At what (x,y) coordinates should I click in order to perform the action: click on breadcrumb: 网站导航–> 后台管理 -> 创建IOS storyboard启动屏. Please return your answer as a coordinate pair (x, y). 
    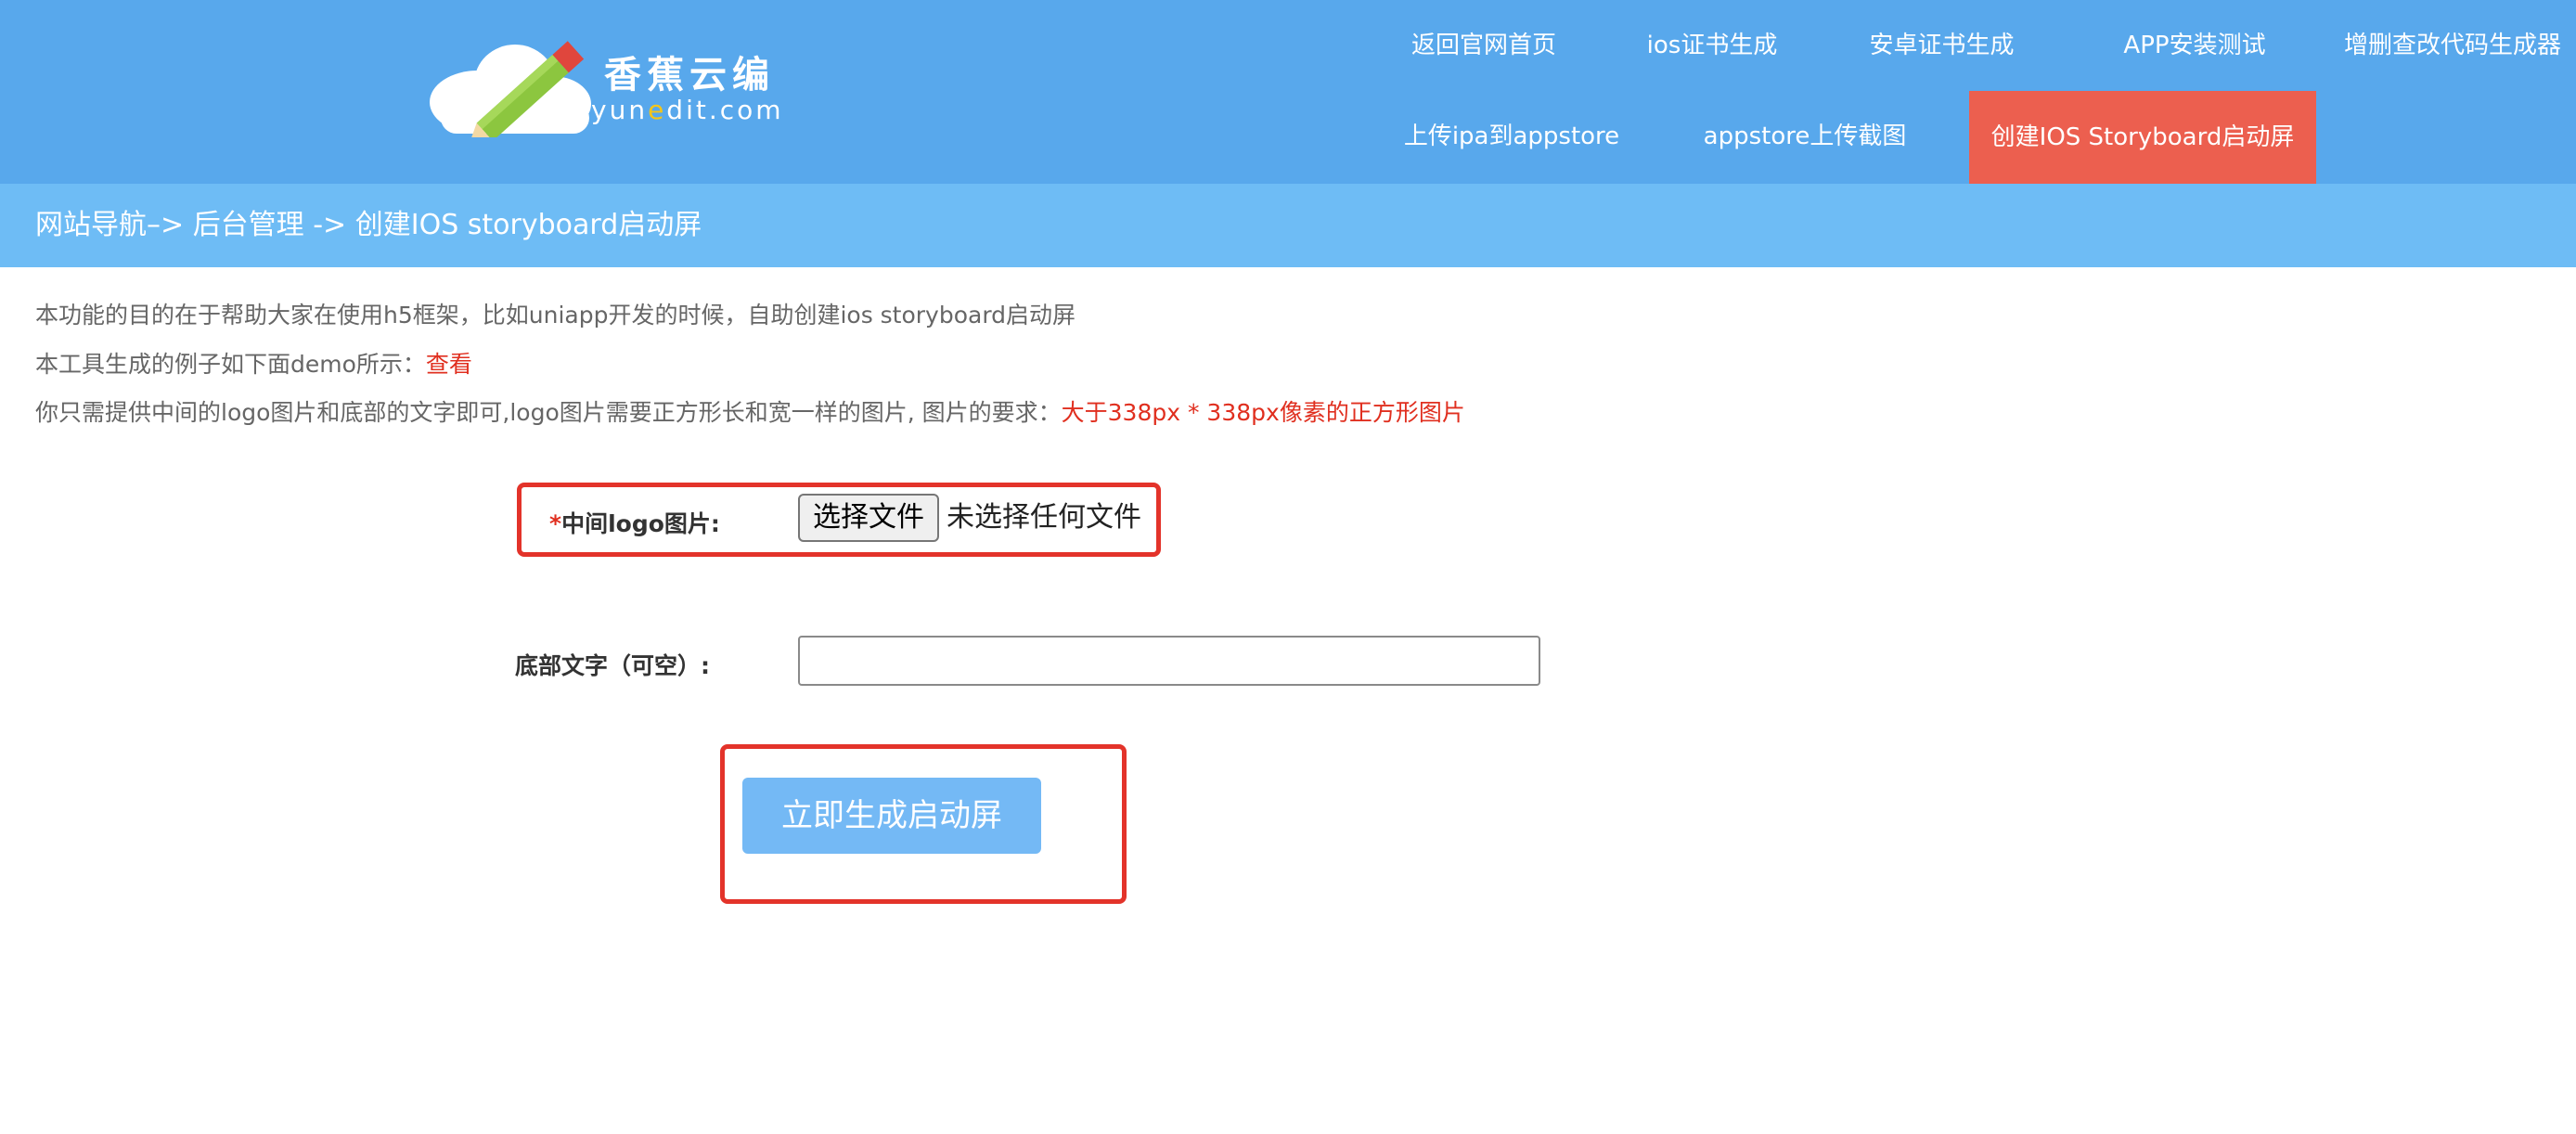
    Looking at the image, I should click on (1288, 225).